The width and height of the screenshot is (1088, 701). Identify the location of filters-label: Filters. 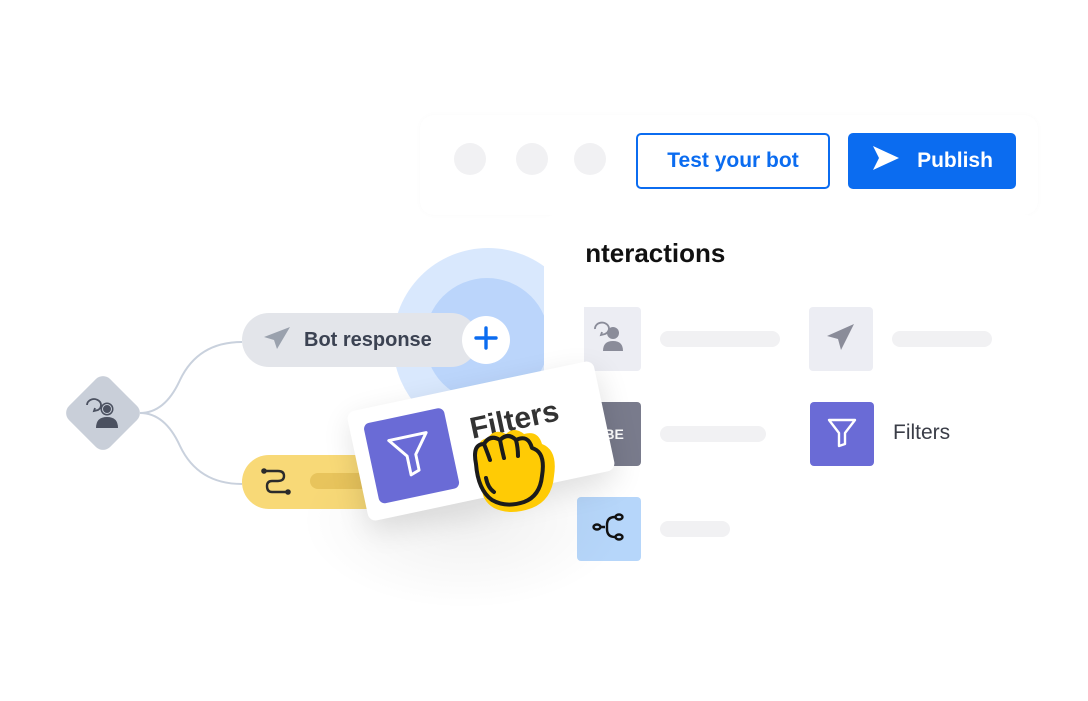
(922, 432).